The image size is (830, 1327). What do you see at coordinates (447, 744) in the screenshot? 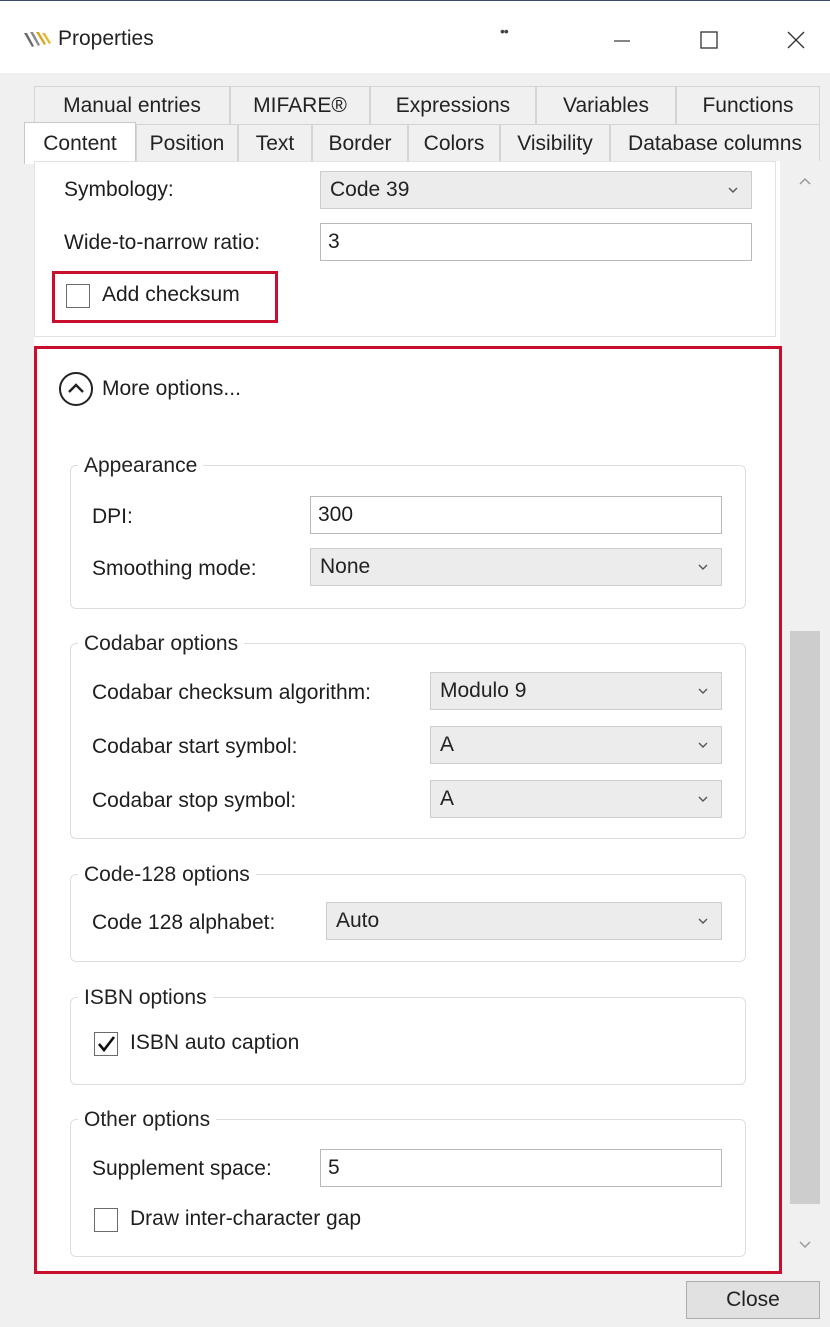
I see `codabar-start-value: A` at bounding box center [447, 744].